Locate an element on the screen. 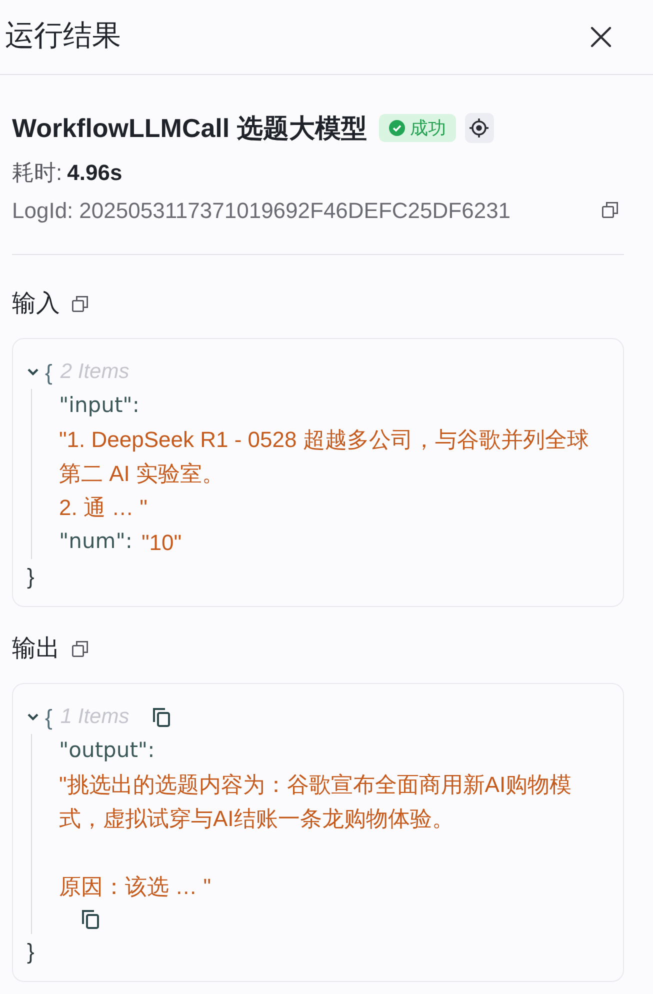  close-button is located at coordinates (601, 37).